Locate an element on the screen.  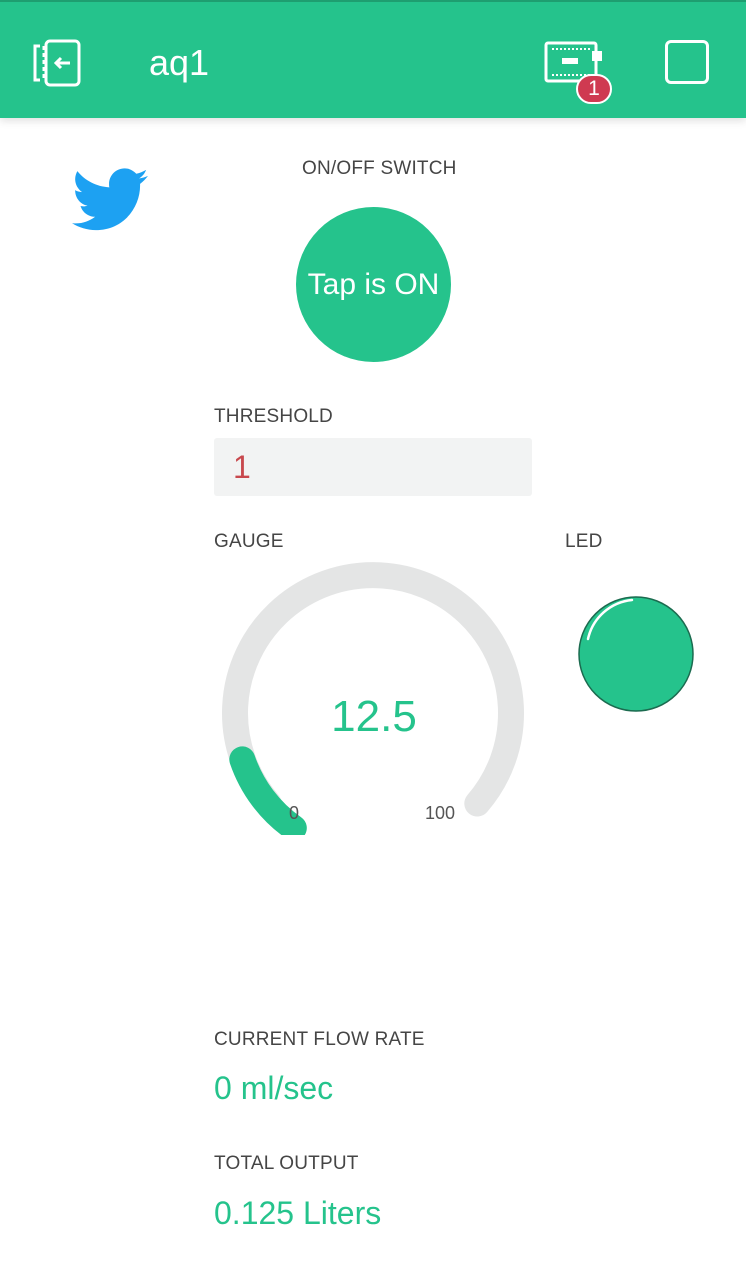
threshold-input: 1 is located at coordinates (373, 467).